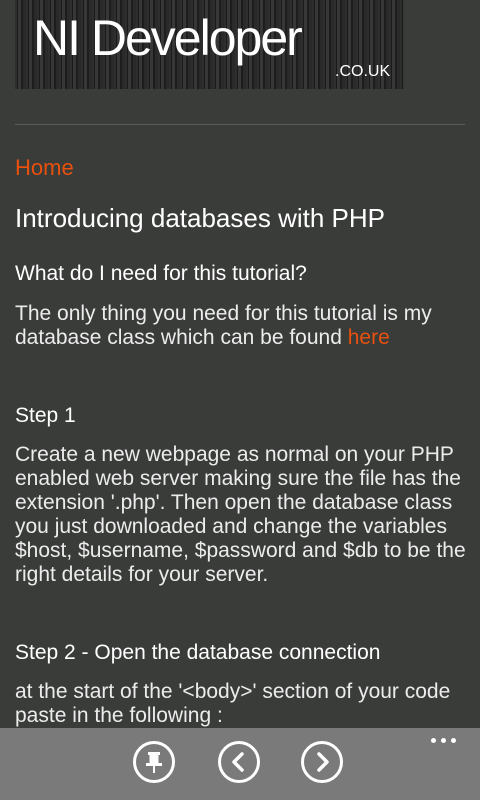  What do you see at coordinates (200, 218) in the screenshot?
I see `page-title: Introducing databases with PHP` at bounding box center [200, 218].